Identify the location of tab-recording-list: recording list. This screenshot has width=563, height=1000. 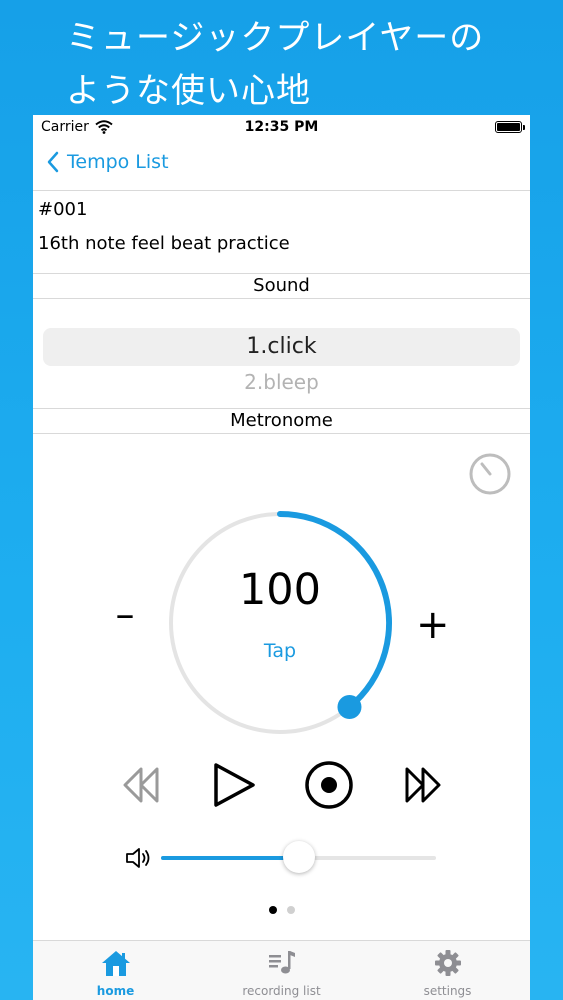
(281, 973).